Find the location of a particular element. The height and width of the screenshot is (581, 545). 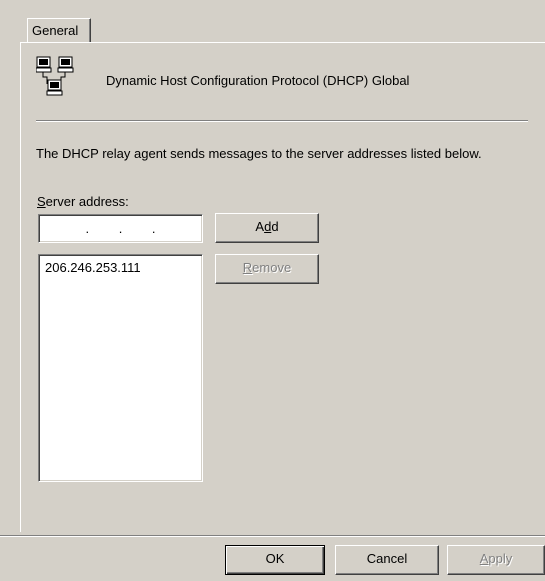

server-address-label-rest: erver address: is located at coordinates (87, 201).